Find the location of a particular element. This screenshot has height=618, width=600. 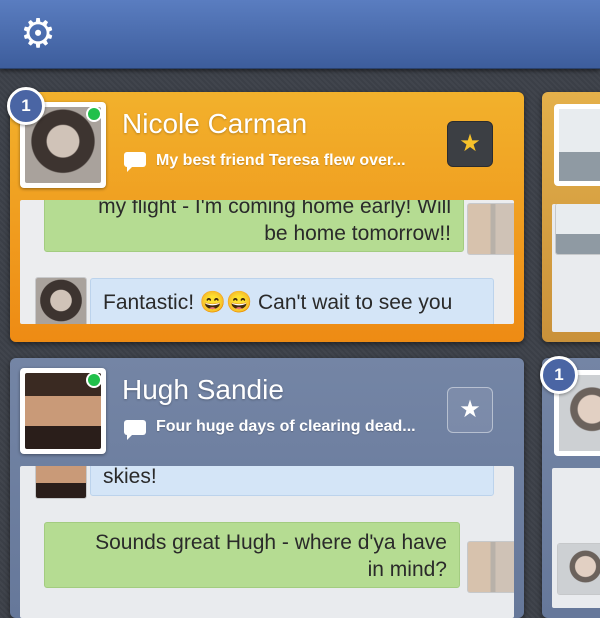

conversation-card-right-top is located at coordinates (571, 217).